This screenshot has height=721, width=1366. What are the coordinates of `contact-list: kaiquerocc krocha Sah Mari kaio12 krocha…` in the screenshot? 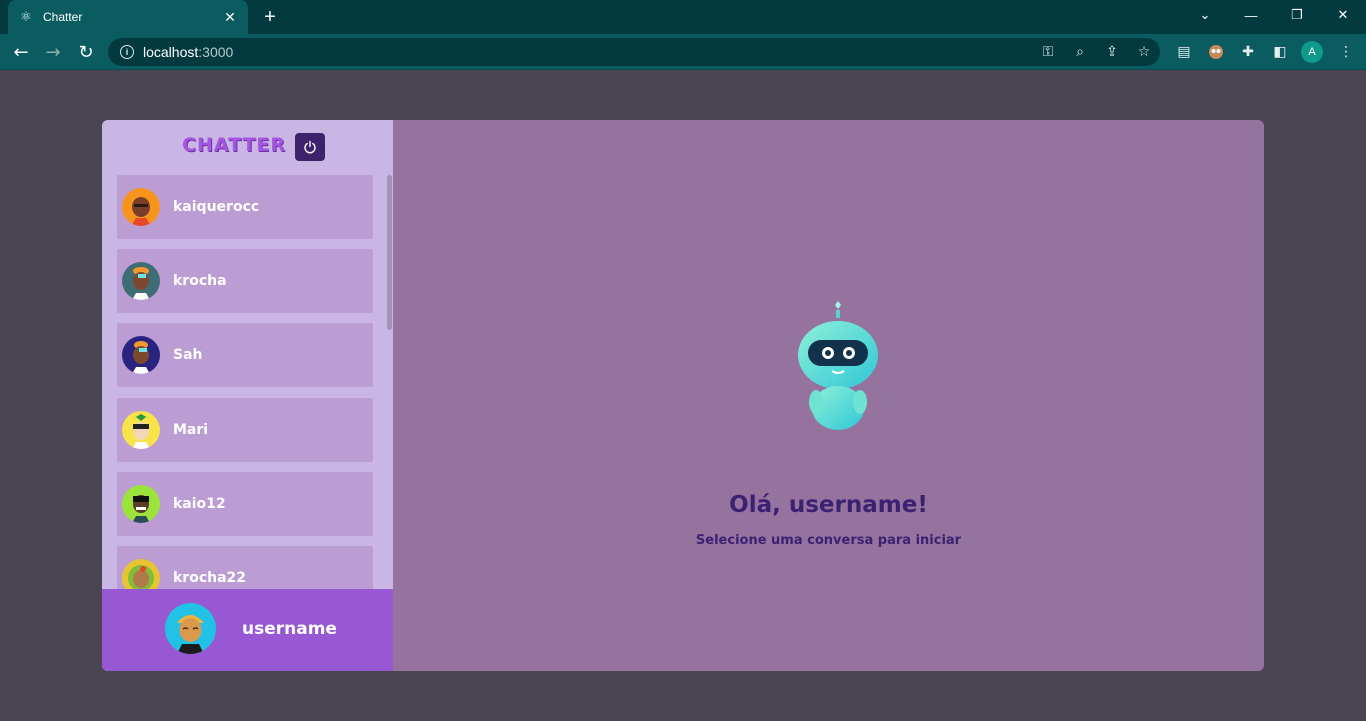 It's located at (245, 382).